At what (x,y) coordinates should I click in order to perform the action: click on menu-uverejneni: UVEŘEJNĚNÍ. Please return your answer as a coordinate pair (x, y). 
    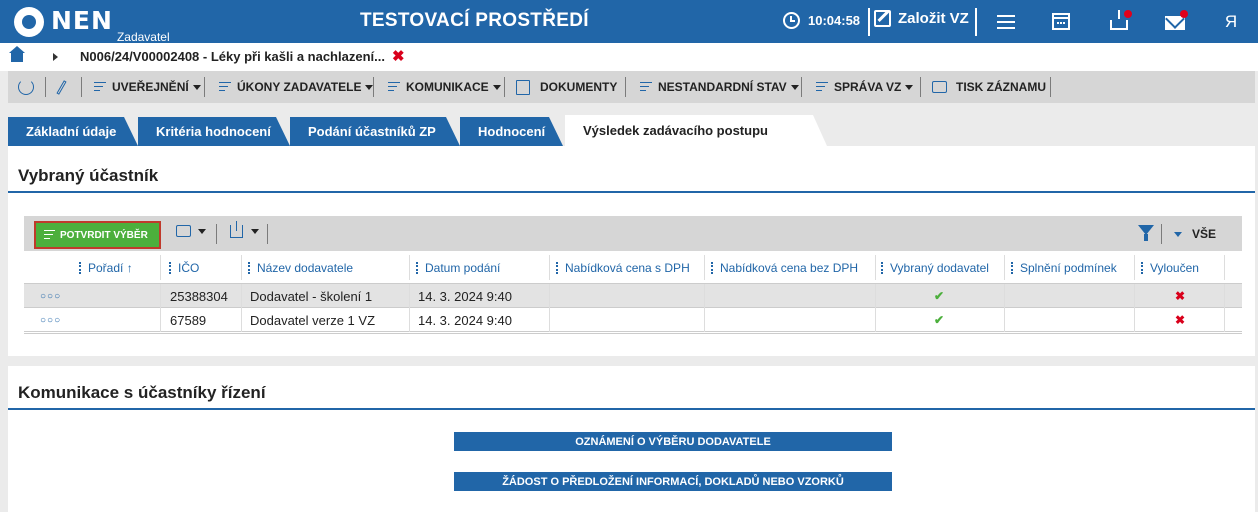
    Looking at the image, I should click on (147, 87).